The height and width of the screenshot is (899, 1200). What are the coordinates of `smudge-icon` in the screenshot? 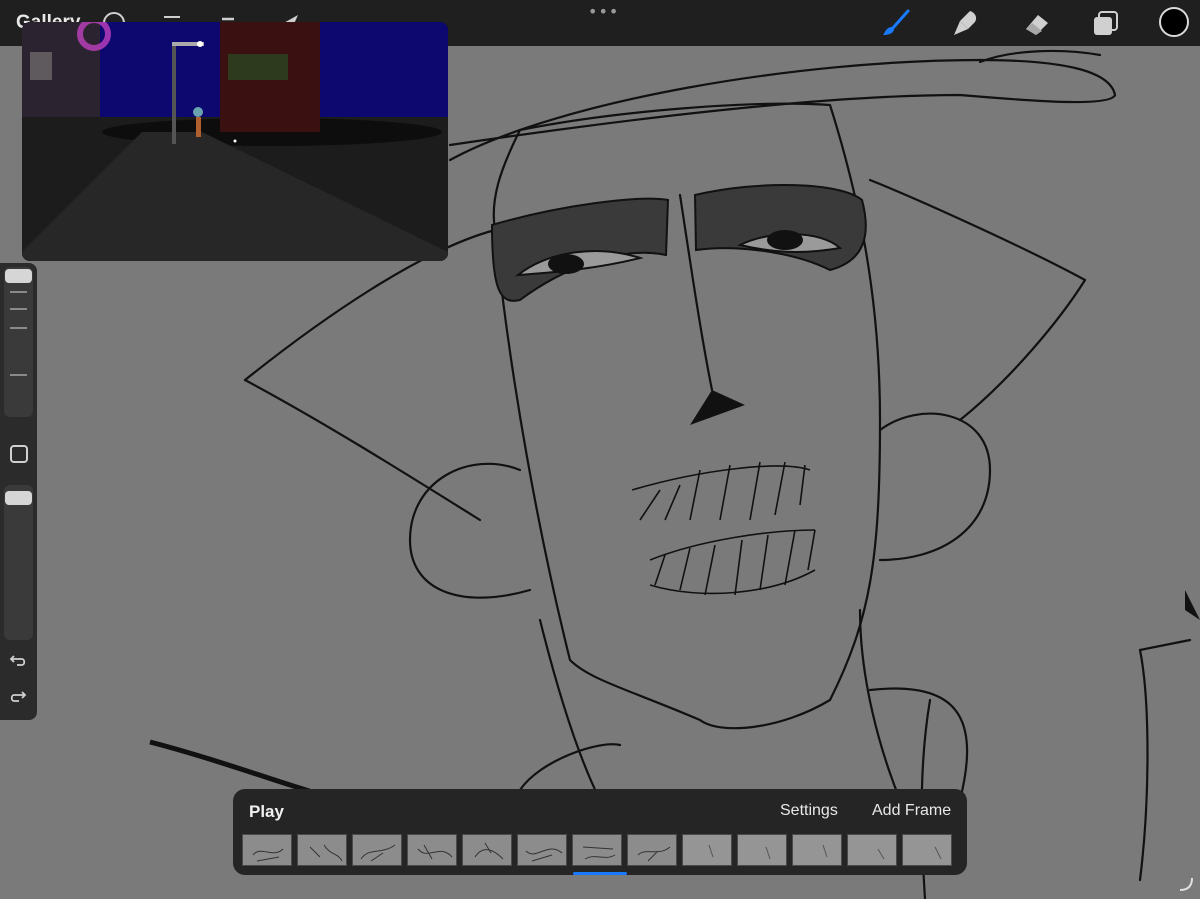 It's located at (966, 23).